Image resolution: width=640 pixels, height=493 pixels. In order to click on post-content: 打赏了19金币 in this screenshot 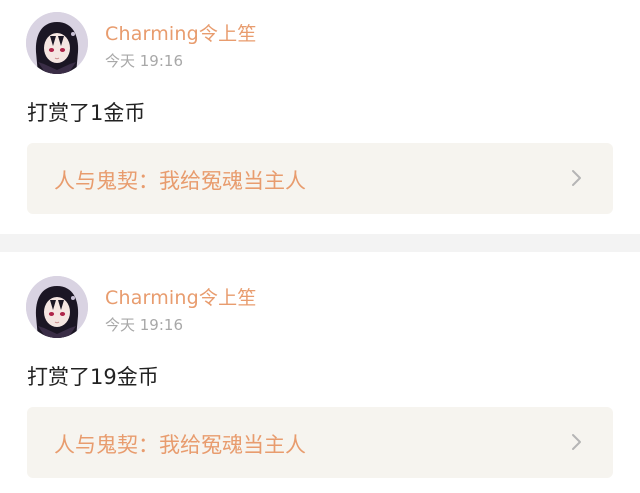, I will do `click(93, 377)`.